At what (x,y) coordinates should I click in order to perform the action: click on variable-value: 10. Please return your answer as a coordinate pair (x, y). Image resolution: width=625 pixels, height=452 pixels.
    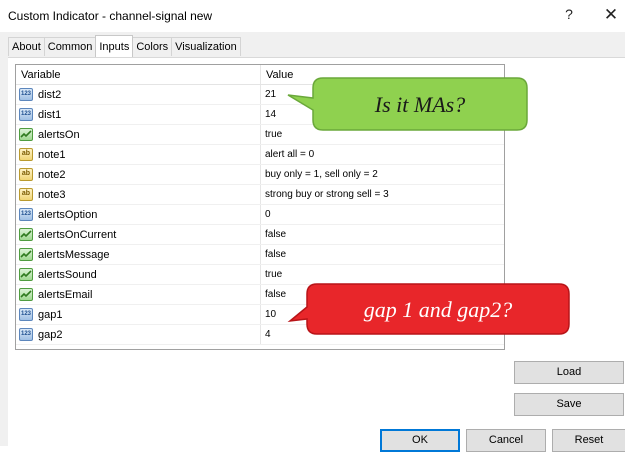
    Looking at the image, I should click on (270, 314).